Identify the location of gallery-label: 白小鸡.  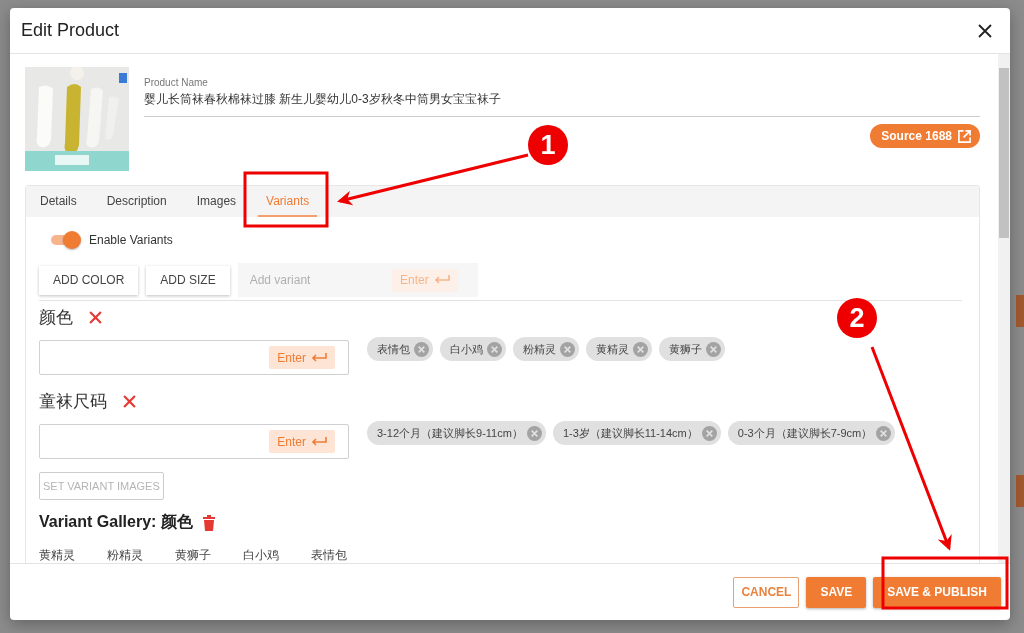
(261, 555).